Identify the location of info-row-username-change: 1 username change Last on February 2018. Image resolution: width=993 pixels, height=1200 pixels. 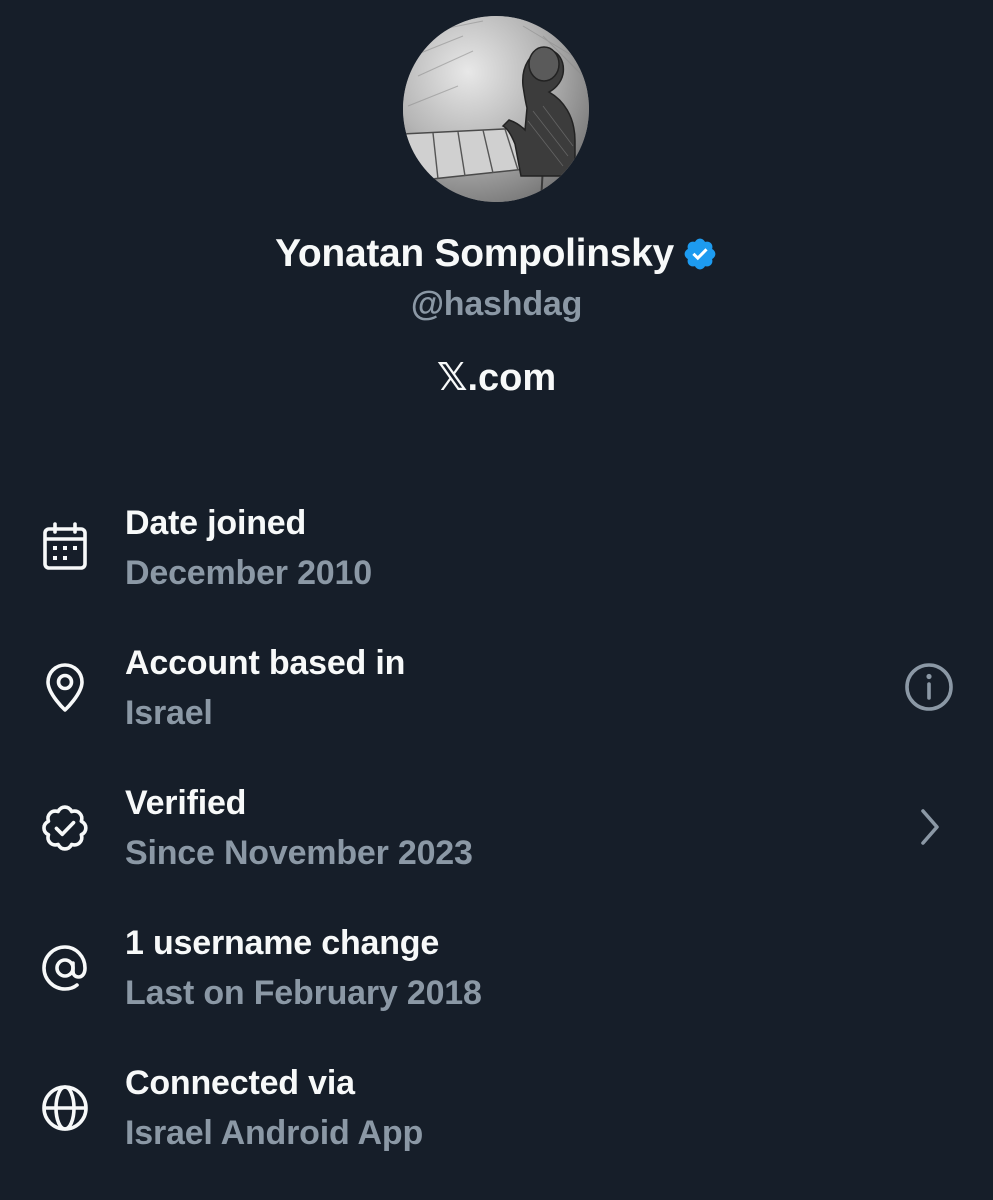
(496, 979).